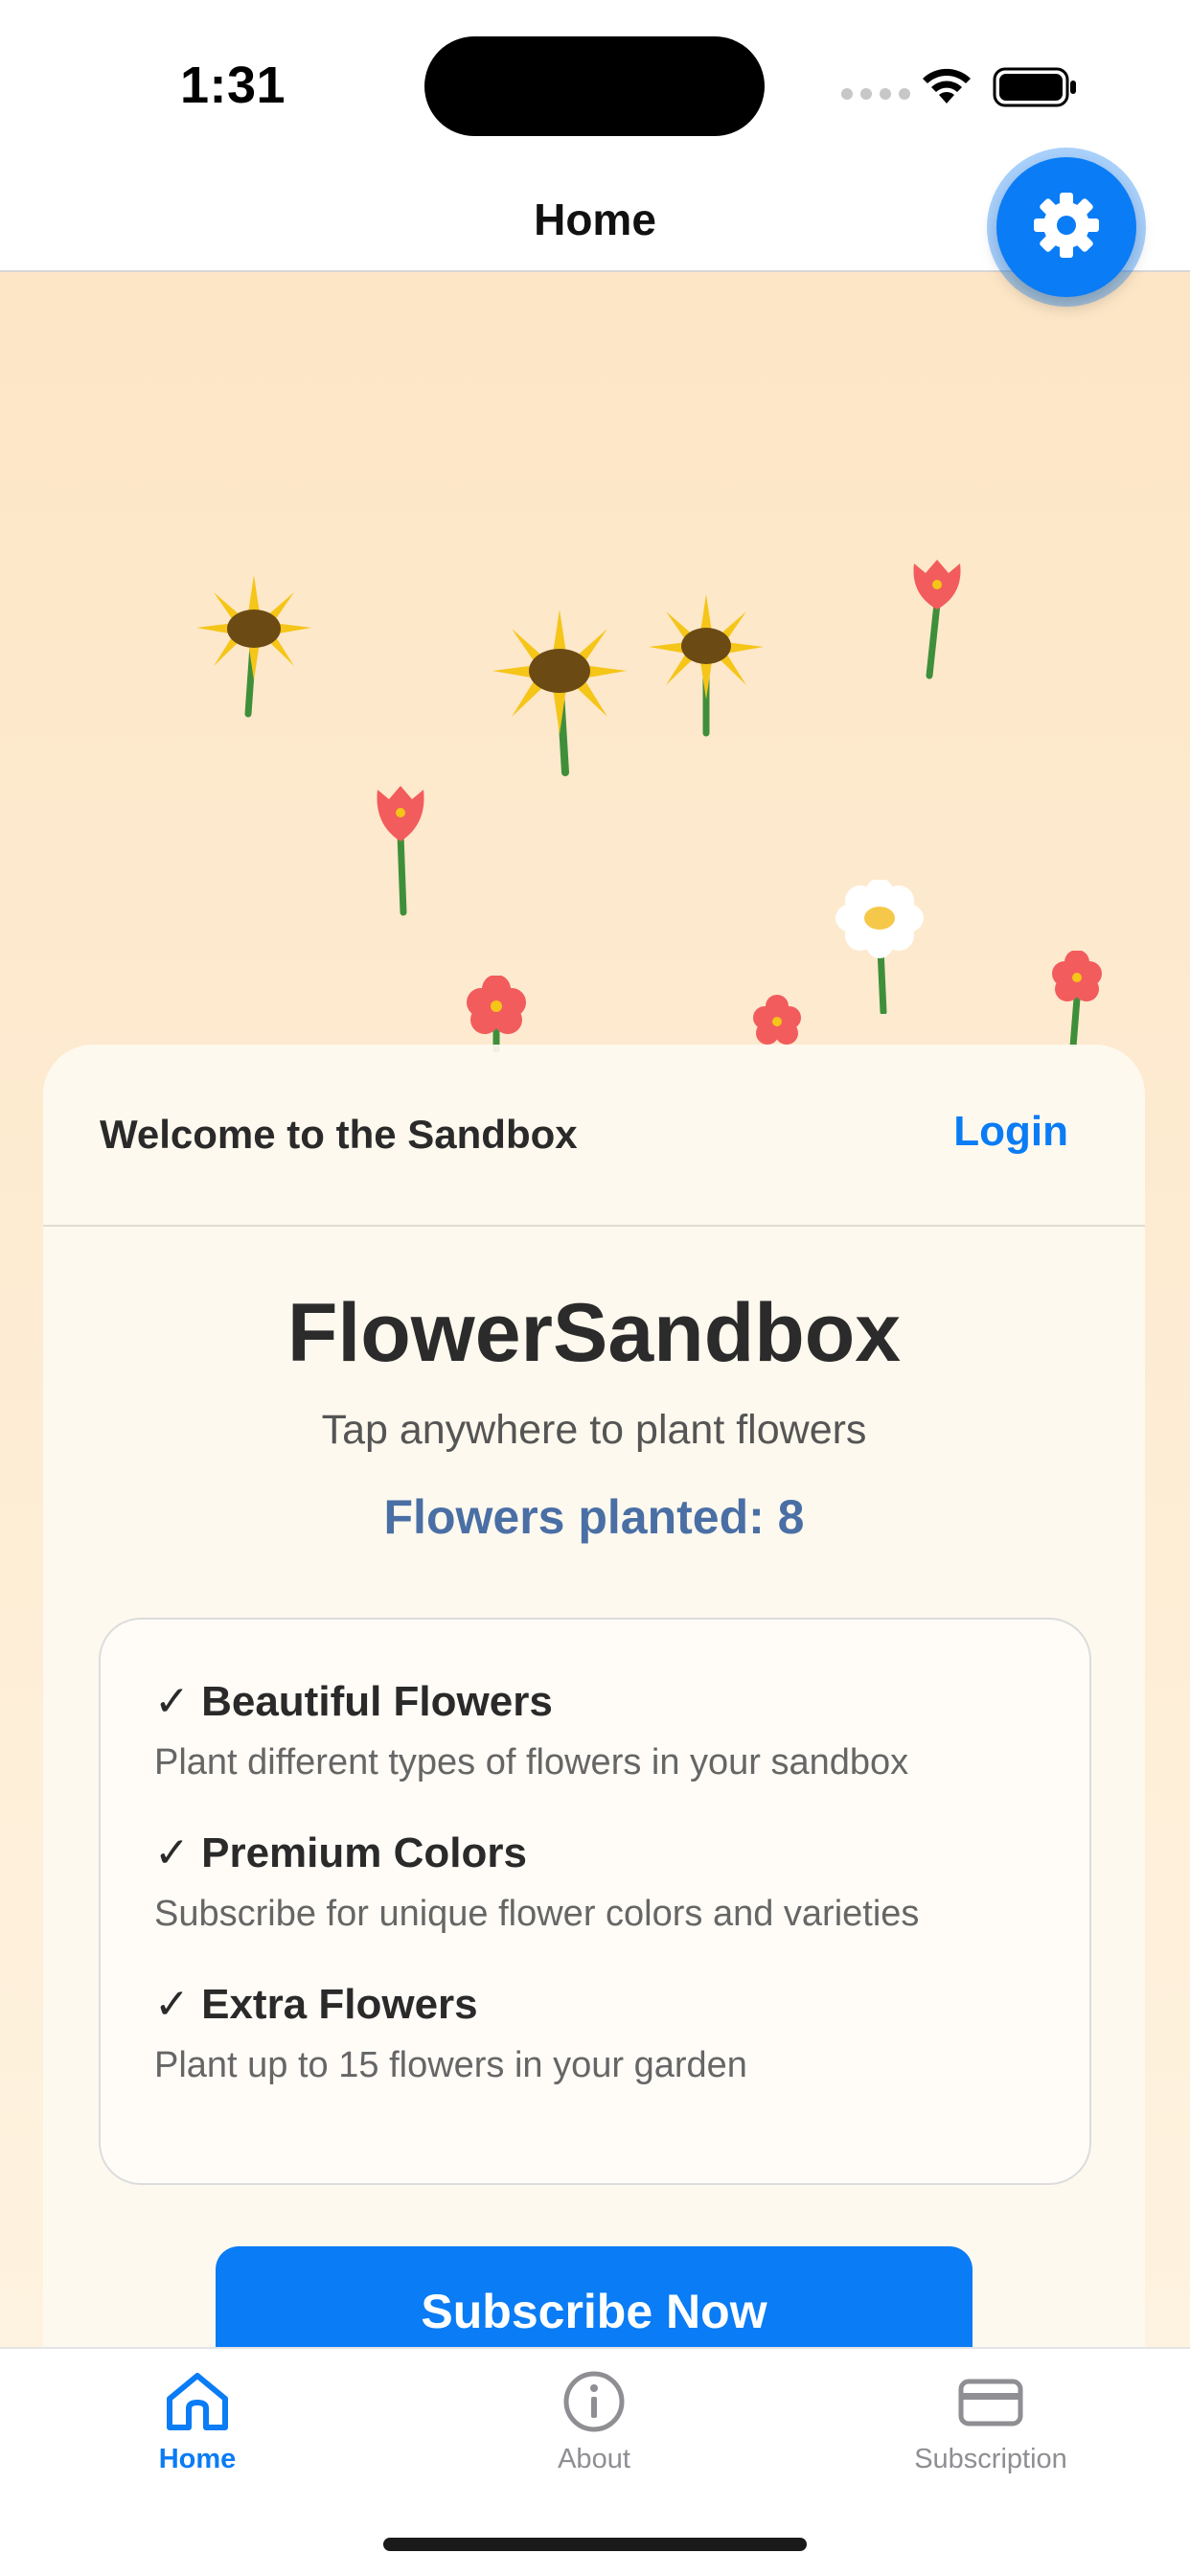  What do you see at coordinates (594, 1136) in the screenshot?
I see `card-header: Welcome to the Sandbox Login` at bounding box center [594, 1136].